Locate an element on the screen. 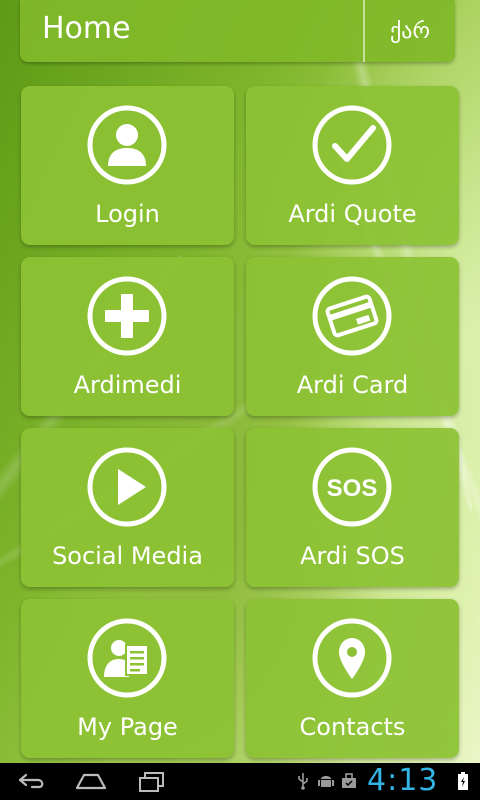 The image size is (480, 800). tile-label: Login is located at coordinates (127, 214).